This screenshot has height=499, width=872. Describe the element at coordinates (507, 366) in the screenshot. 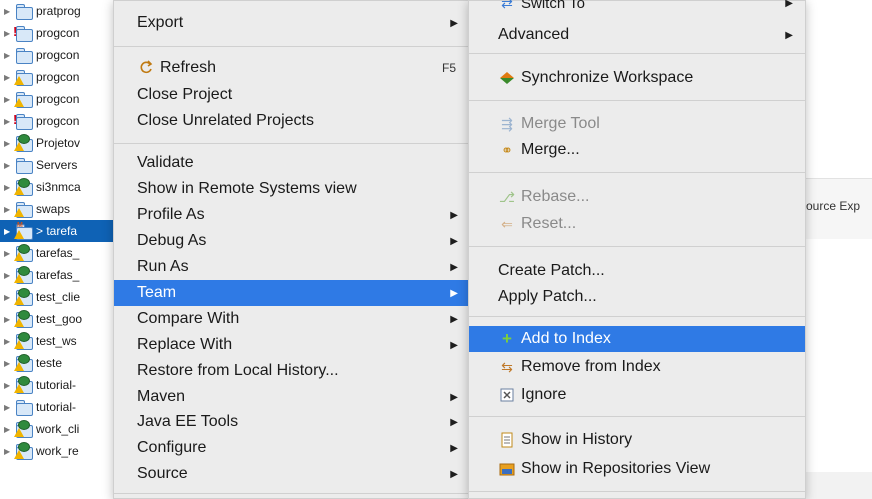

I see `remove-icon: ⇆` at that location.